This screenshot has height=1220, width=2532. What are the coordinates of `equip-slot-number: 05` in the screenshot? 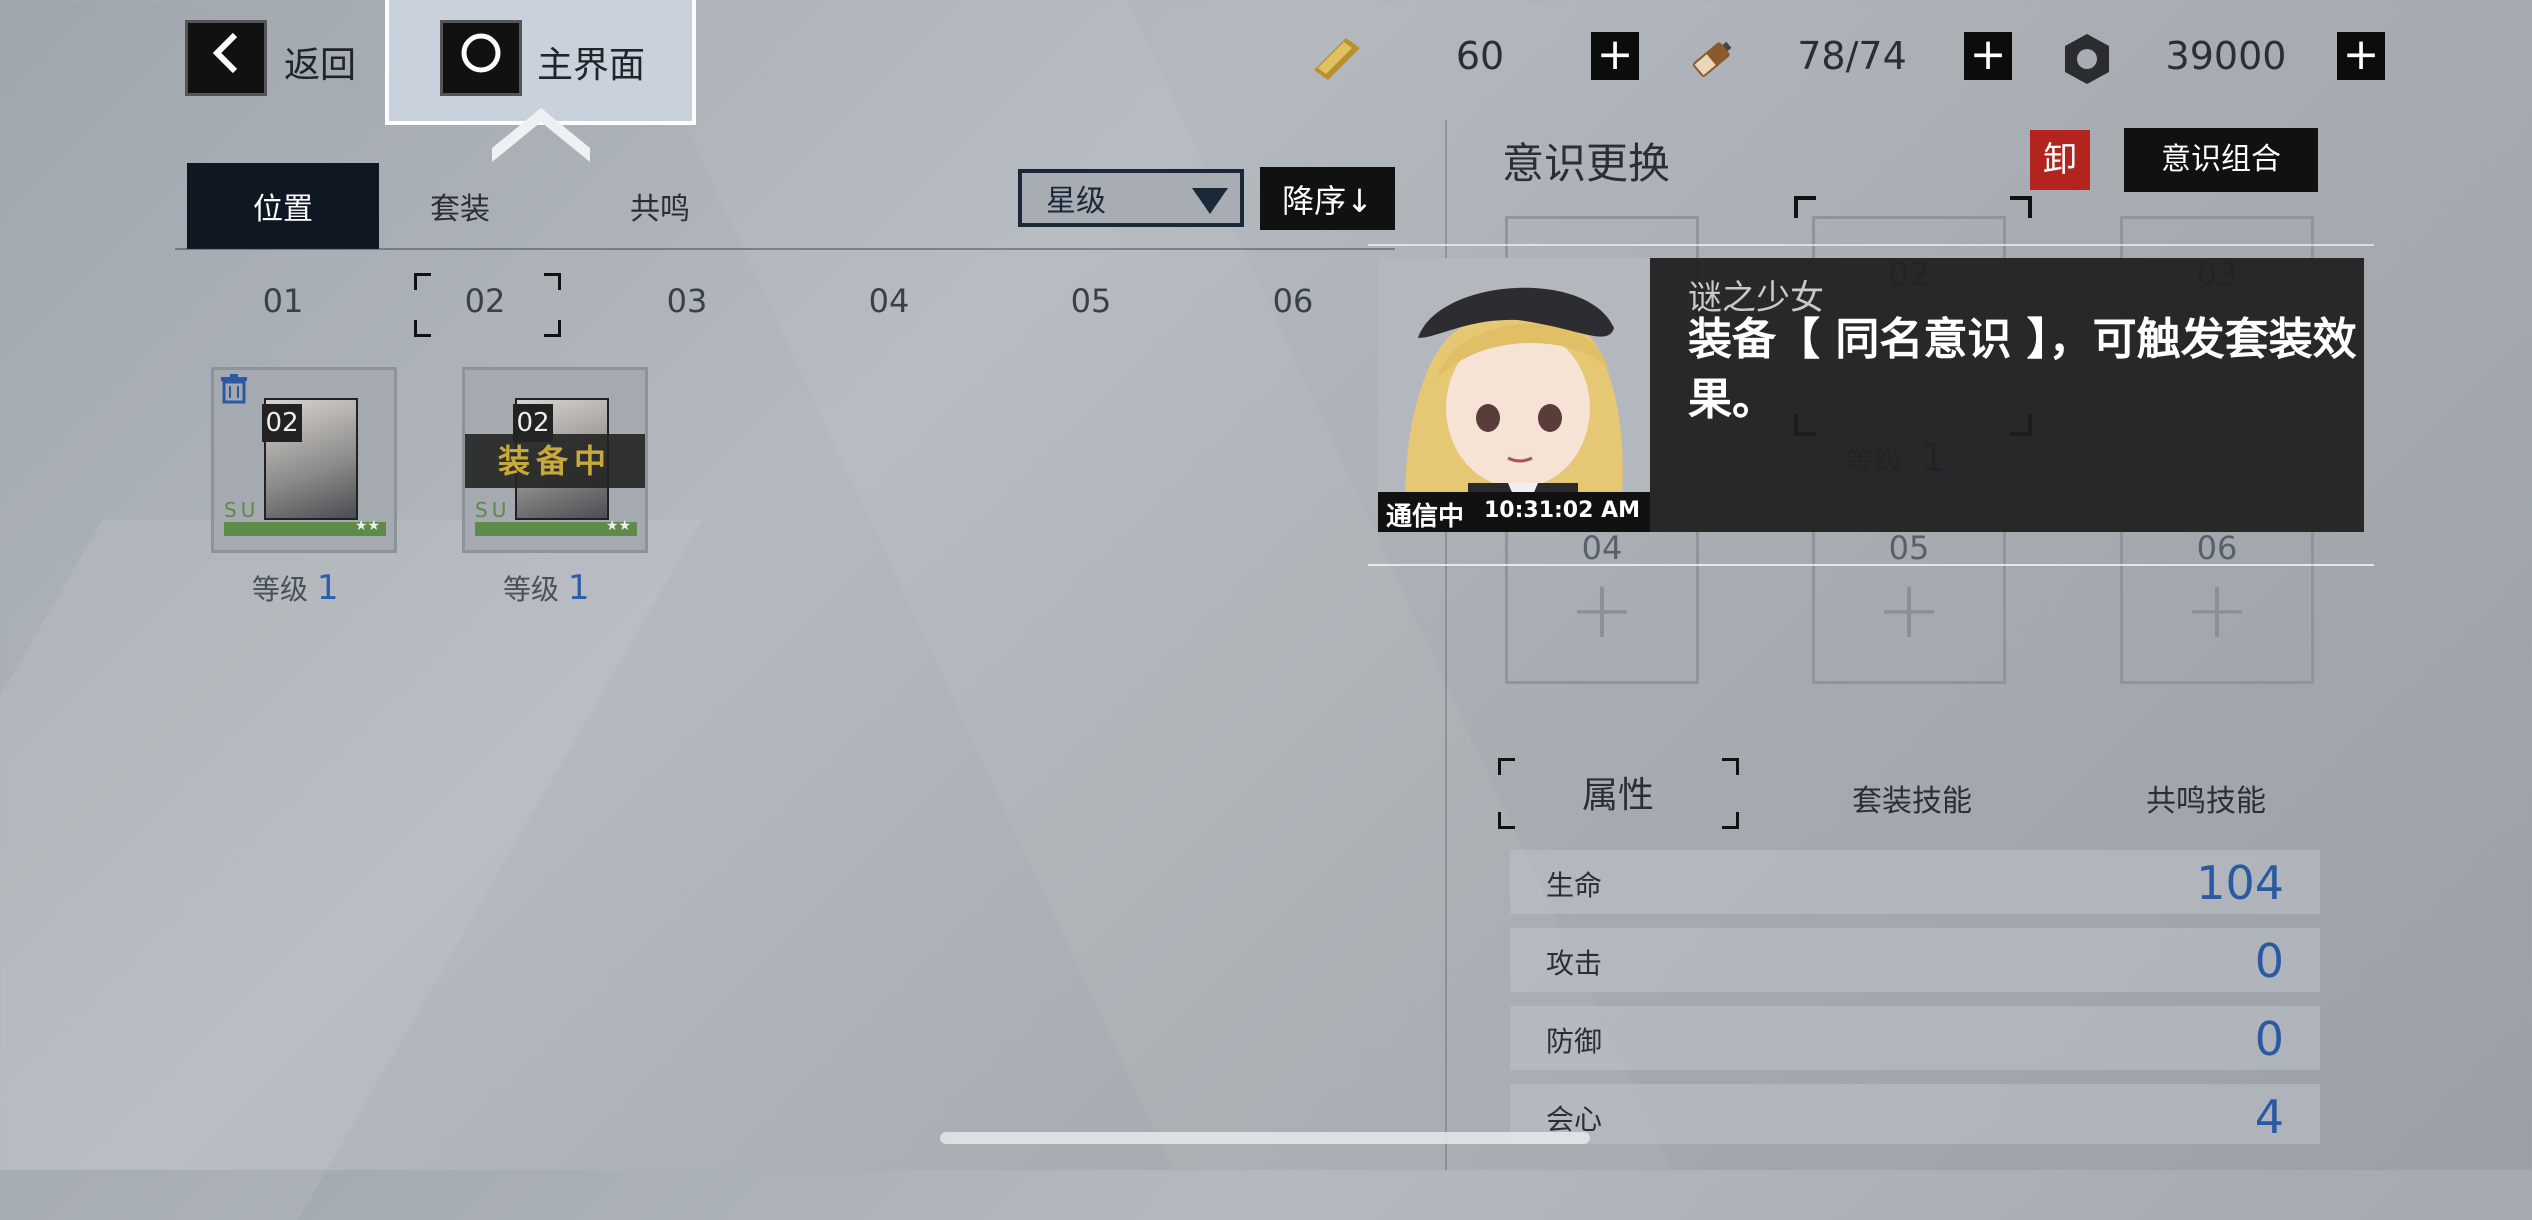 It's located at (1909, 548).